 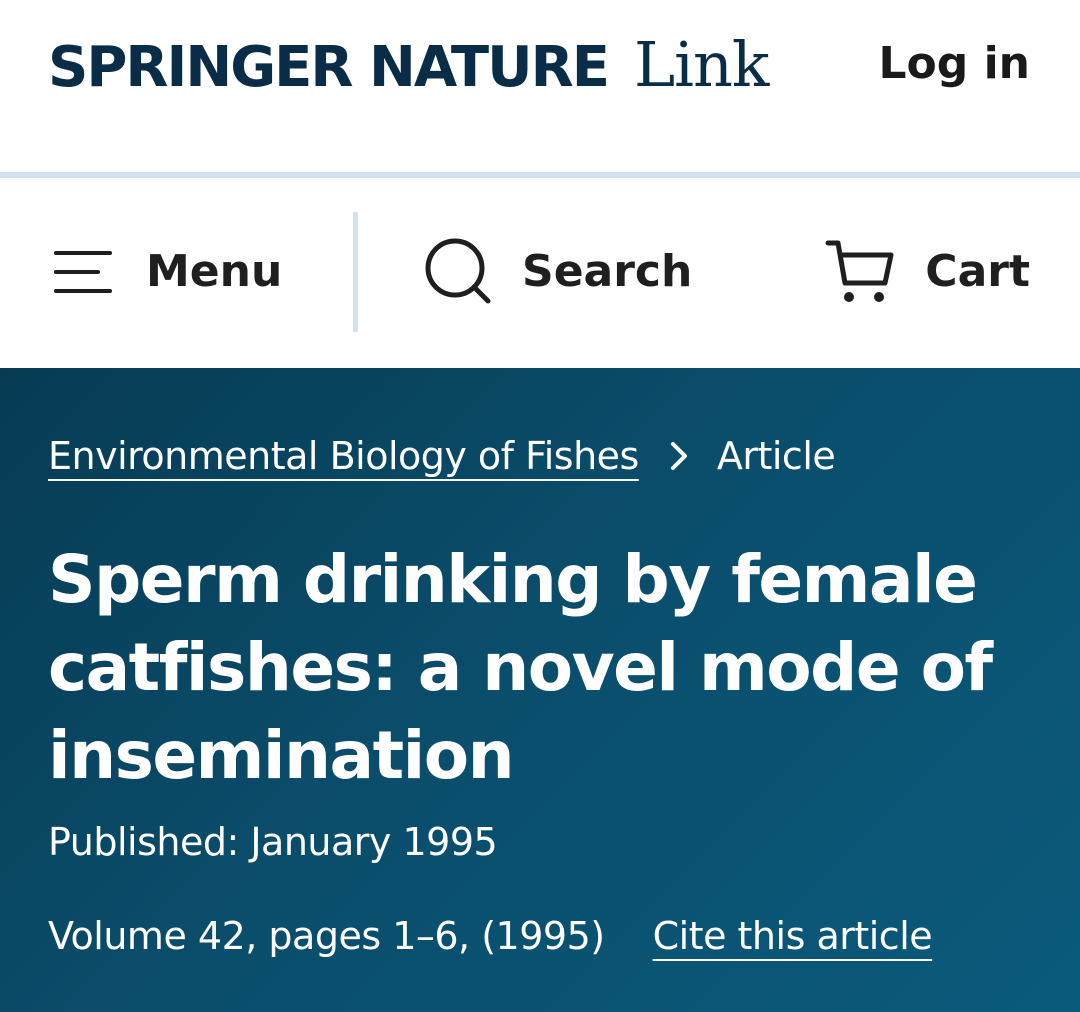 I want to click on search-button: Search, so click(x=558, y=271).